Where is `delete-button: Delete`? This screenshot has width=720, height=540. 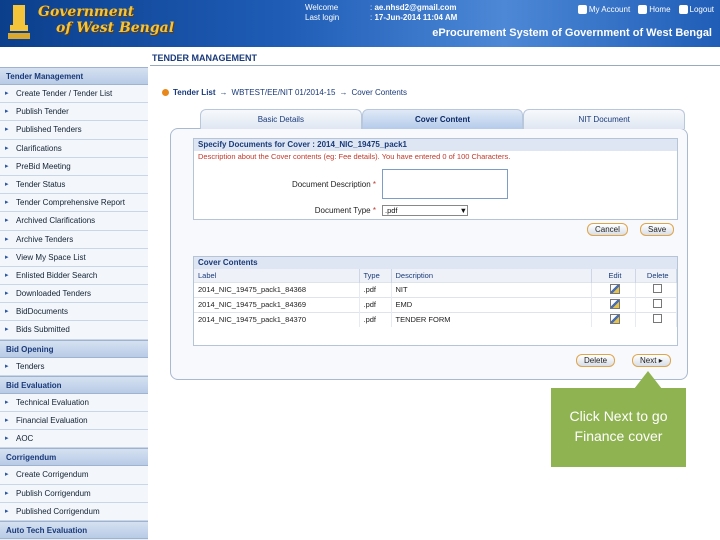 delete-button: Delete is located at coordinates (596, 360).